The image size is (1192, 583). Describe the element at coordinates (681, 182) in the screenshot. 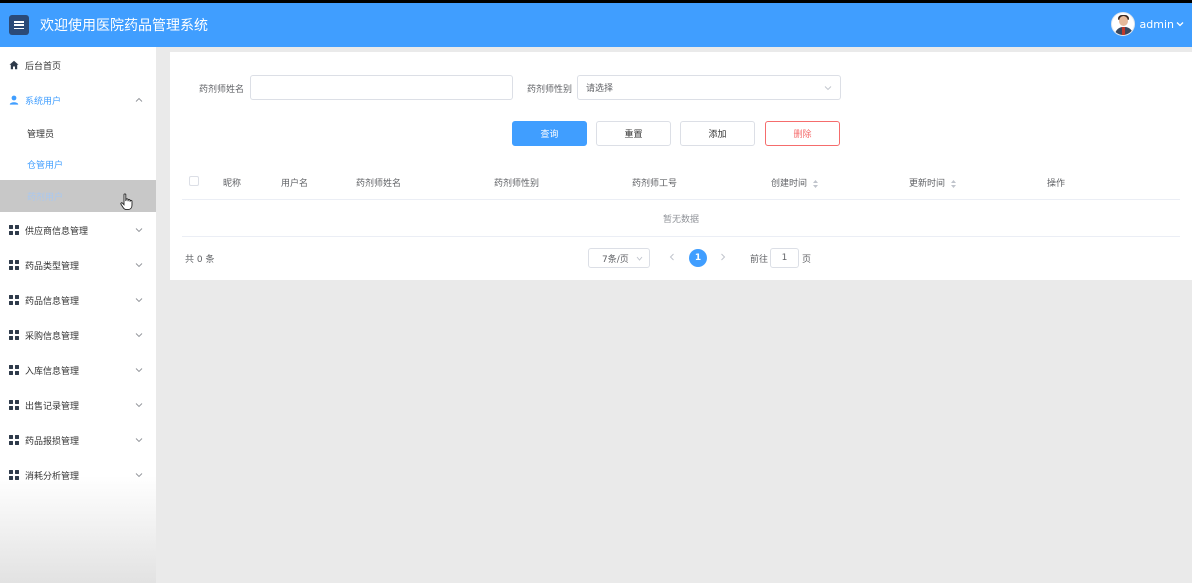

I see `table-header: 昵称 用户名 药剂师姓名 药剂师性别 药剂师工号 创建时间 更新时间 操作` at that location.